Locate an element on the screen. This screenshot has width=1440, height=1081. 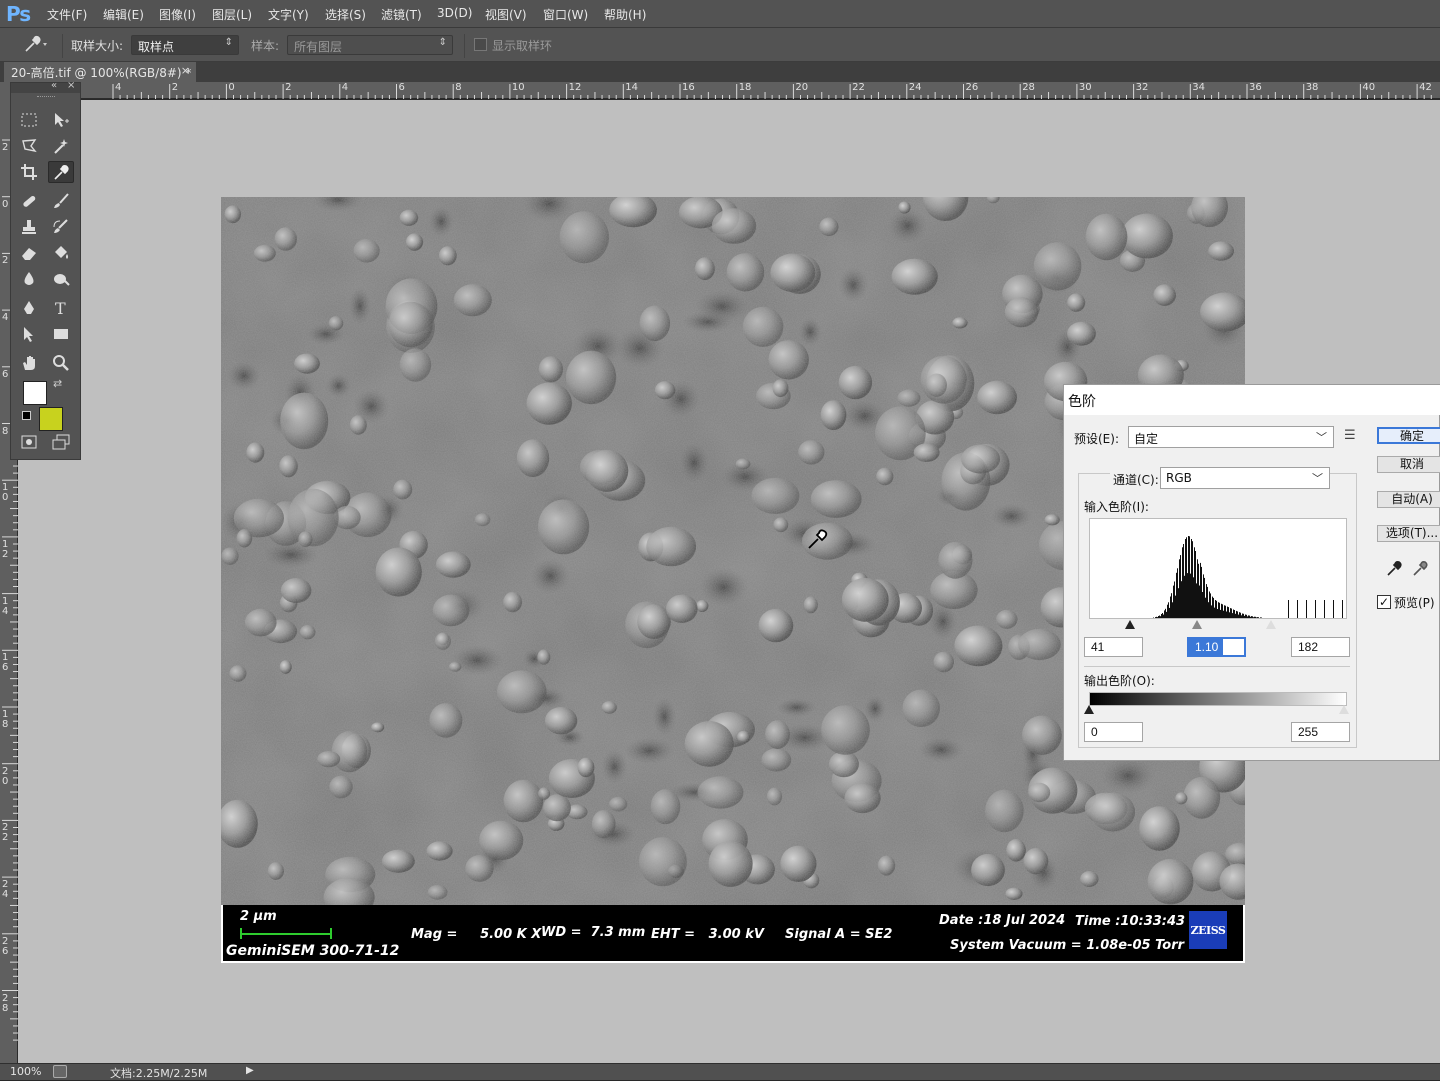
default-colors-icon is located at coordinates (26, 415).